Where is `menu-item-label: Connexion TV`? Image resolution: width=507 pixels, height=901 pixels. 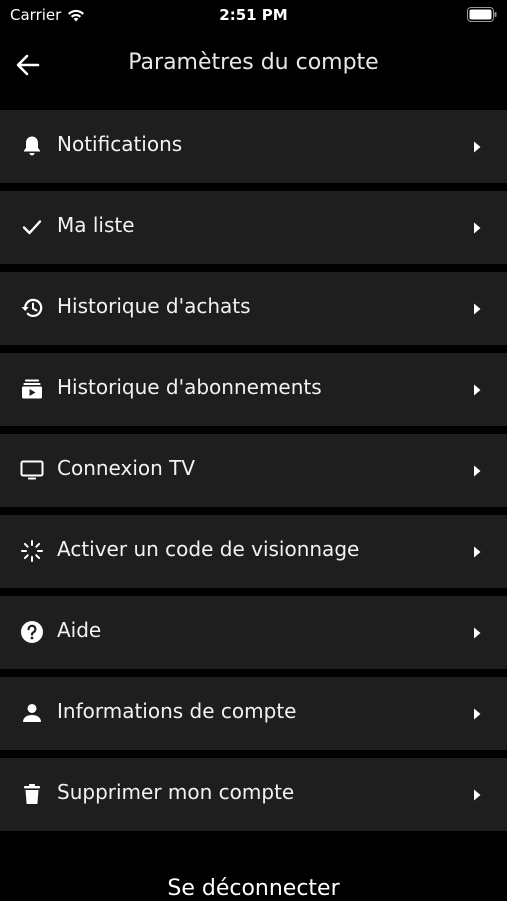 menu-item-label: Connexion TV is located at coordinates (126, 468).